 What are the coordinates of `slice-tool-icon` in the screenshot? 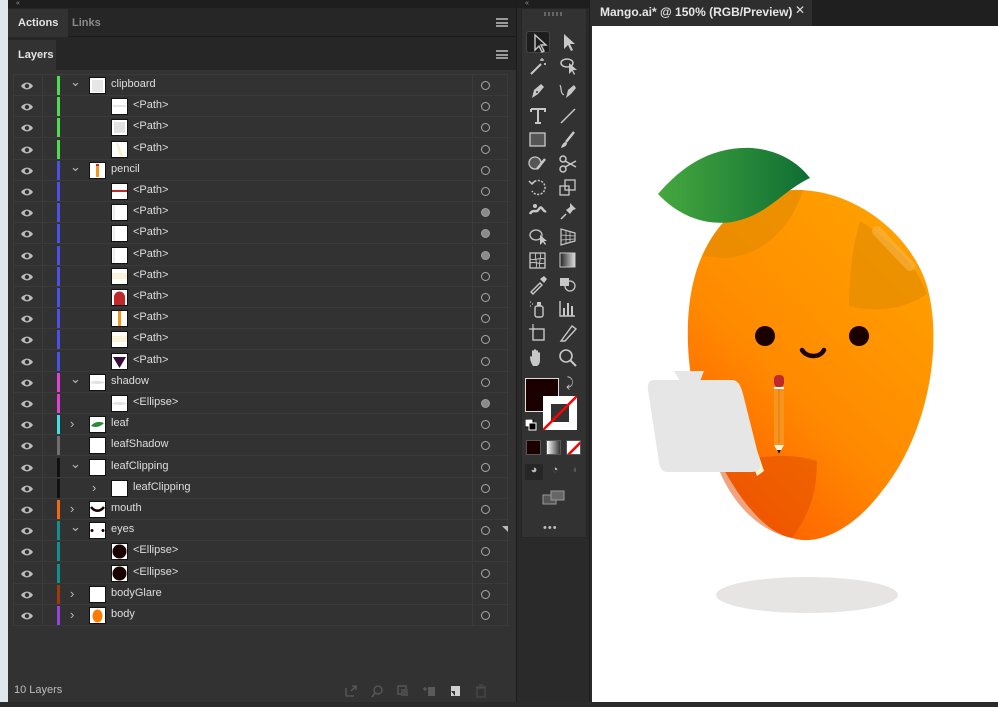 It's located at (568, 332).